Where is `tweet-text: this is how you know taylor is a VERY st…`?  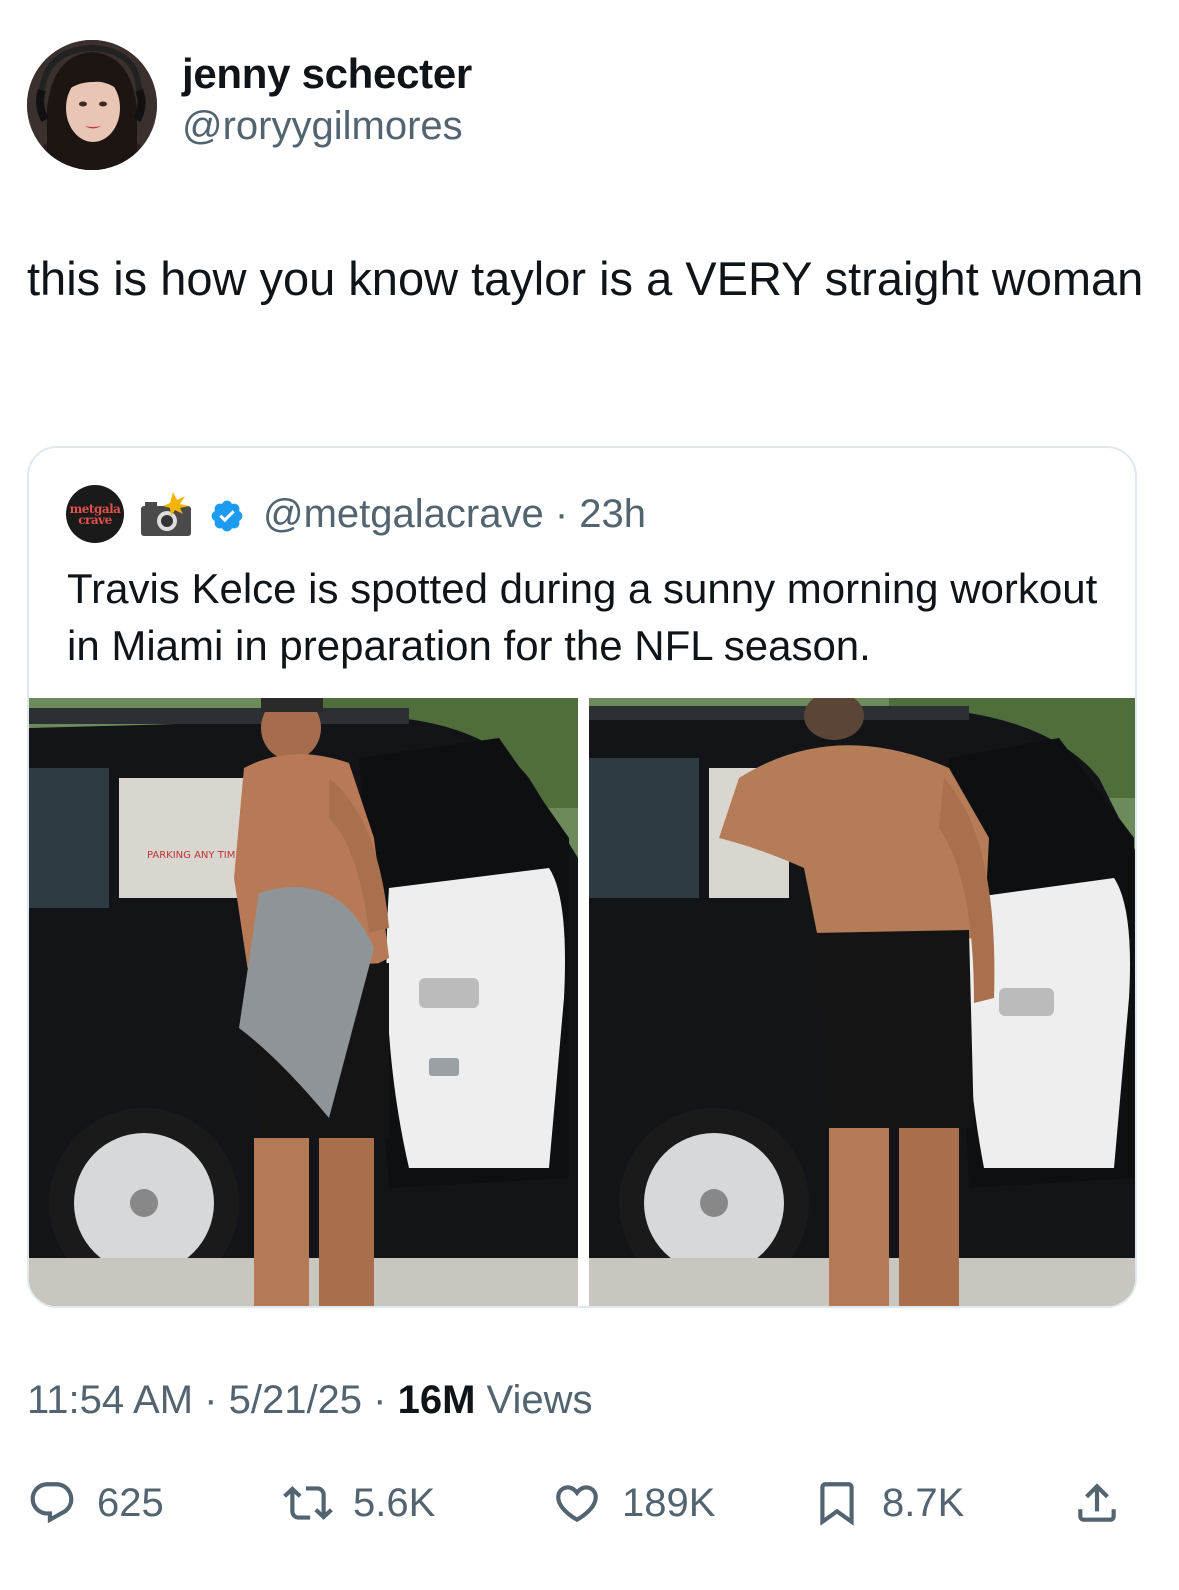 tweet-text: this is how you know taylor is a VERY st… is located at coordinates (585, 278).